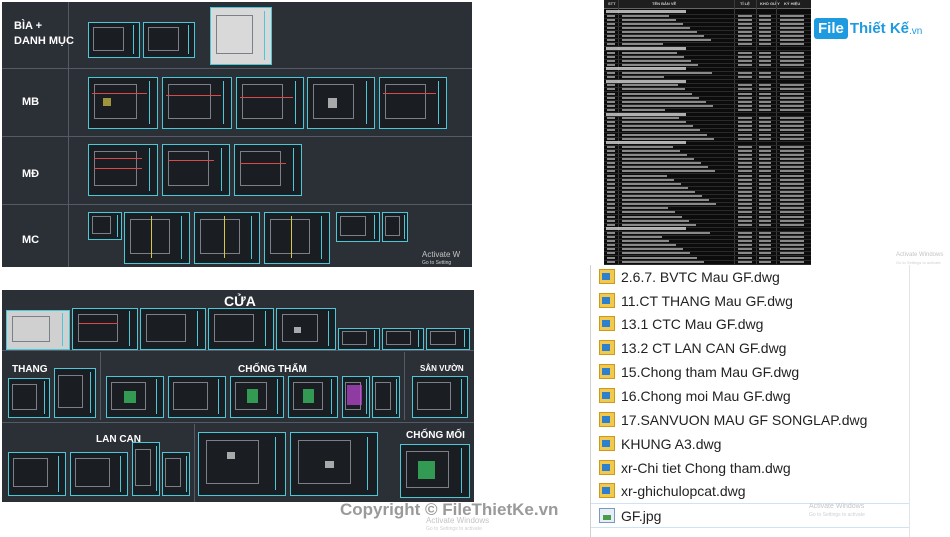 This screenshot has width=950, height=537. What do you see at coordinates (750, 276) in the screenshot?
I see `file-item: 2.6.7. BVTC Mau GF.dwg` at bounding box center [750, 276].